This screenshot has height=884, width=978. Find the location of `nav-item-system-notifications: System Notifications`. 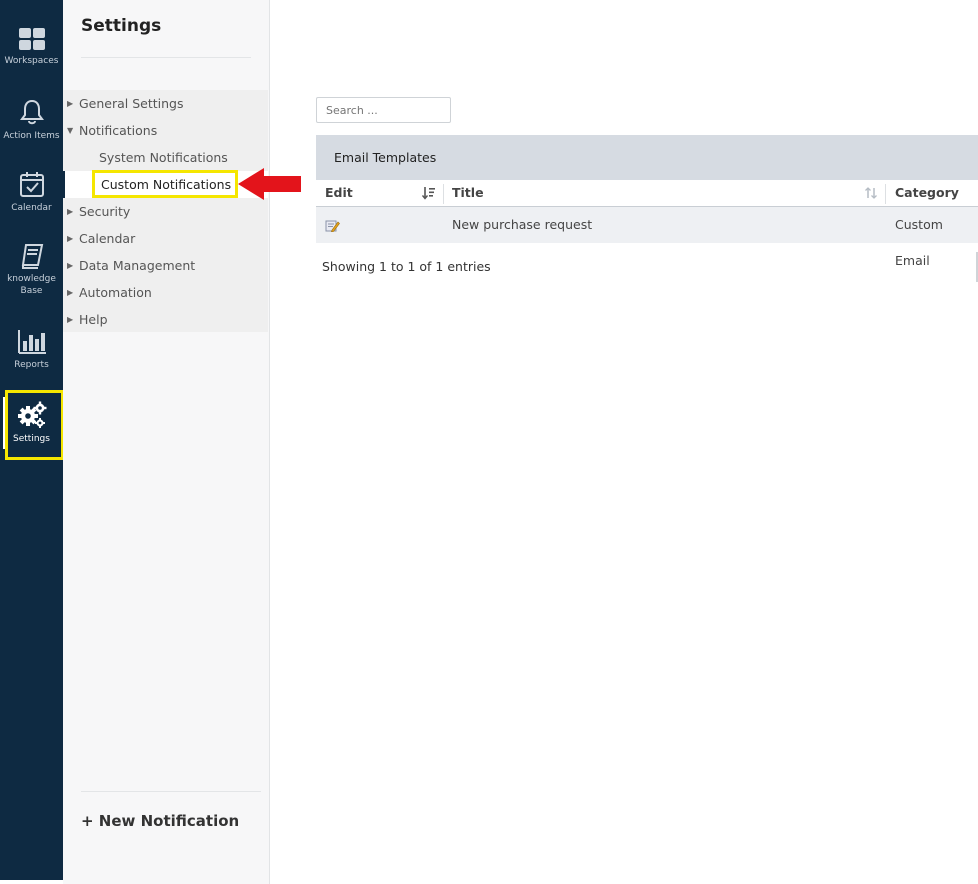

nav-item-system-notifications: System Notifications is located at coordinates (165, 157).